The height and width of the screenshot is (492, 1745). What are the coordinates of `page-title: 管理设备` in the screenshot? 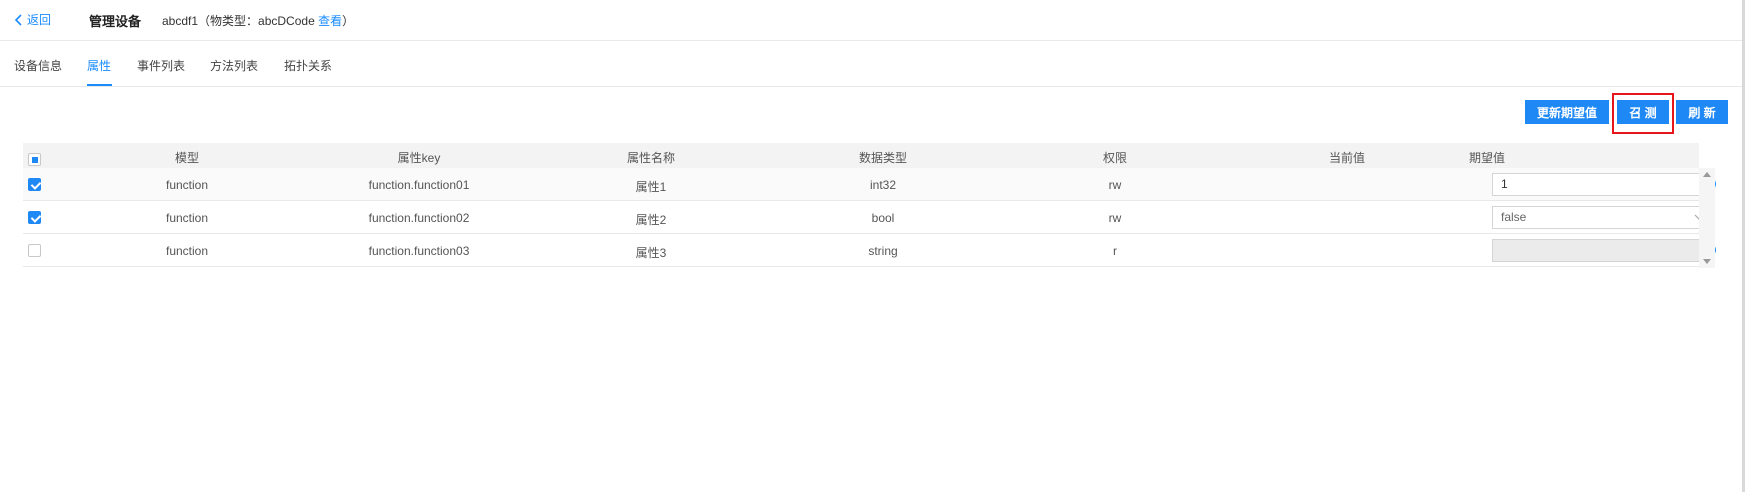 It's located at (115, 21).